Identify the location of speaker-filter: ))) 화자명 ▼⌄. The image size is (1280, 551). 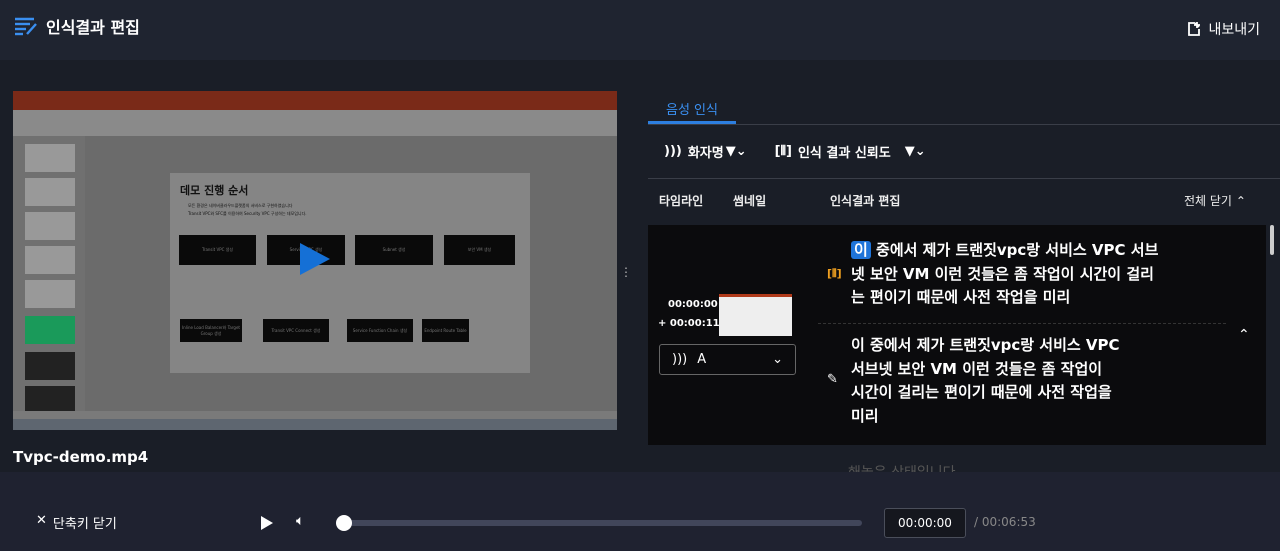
(705, 151).